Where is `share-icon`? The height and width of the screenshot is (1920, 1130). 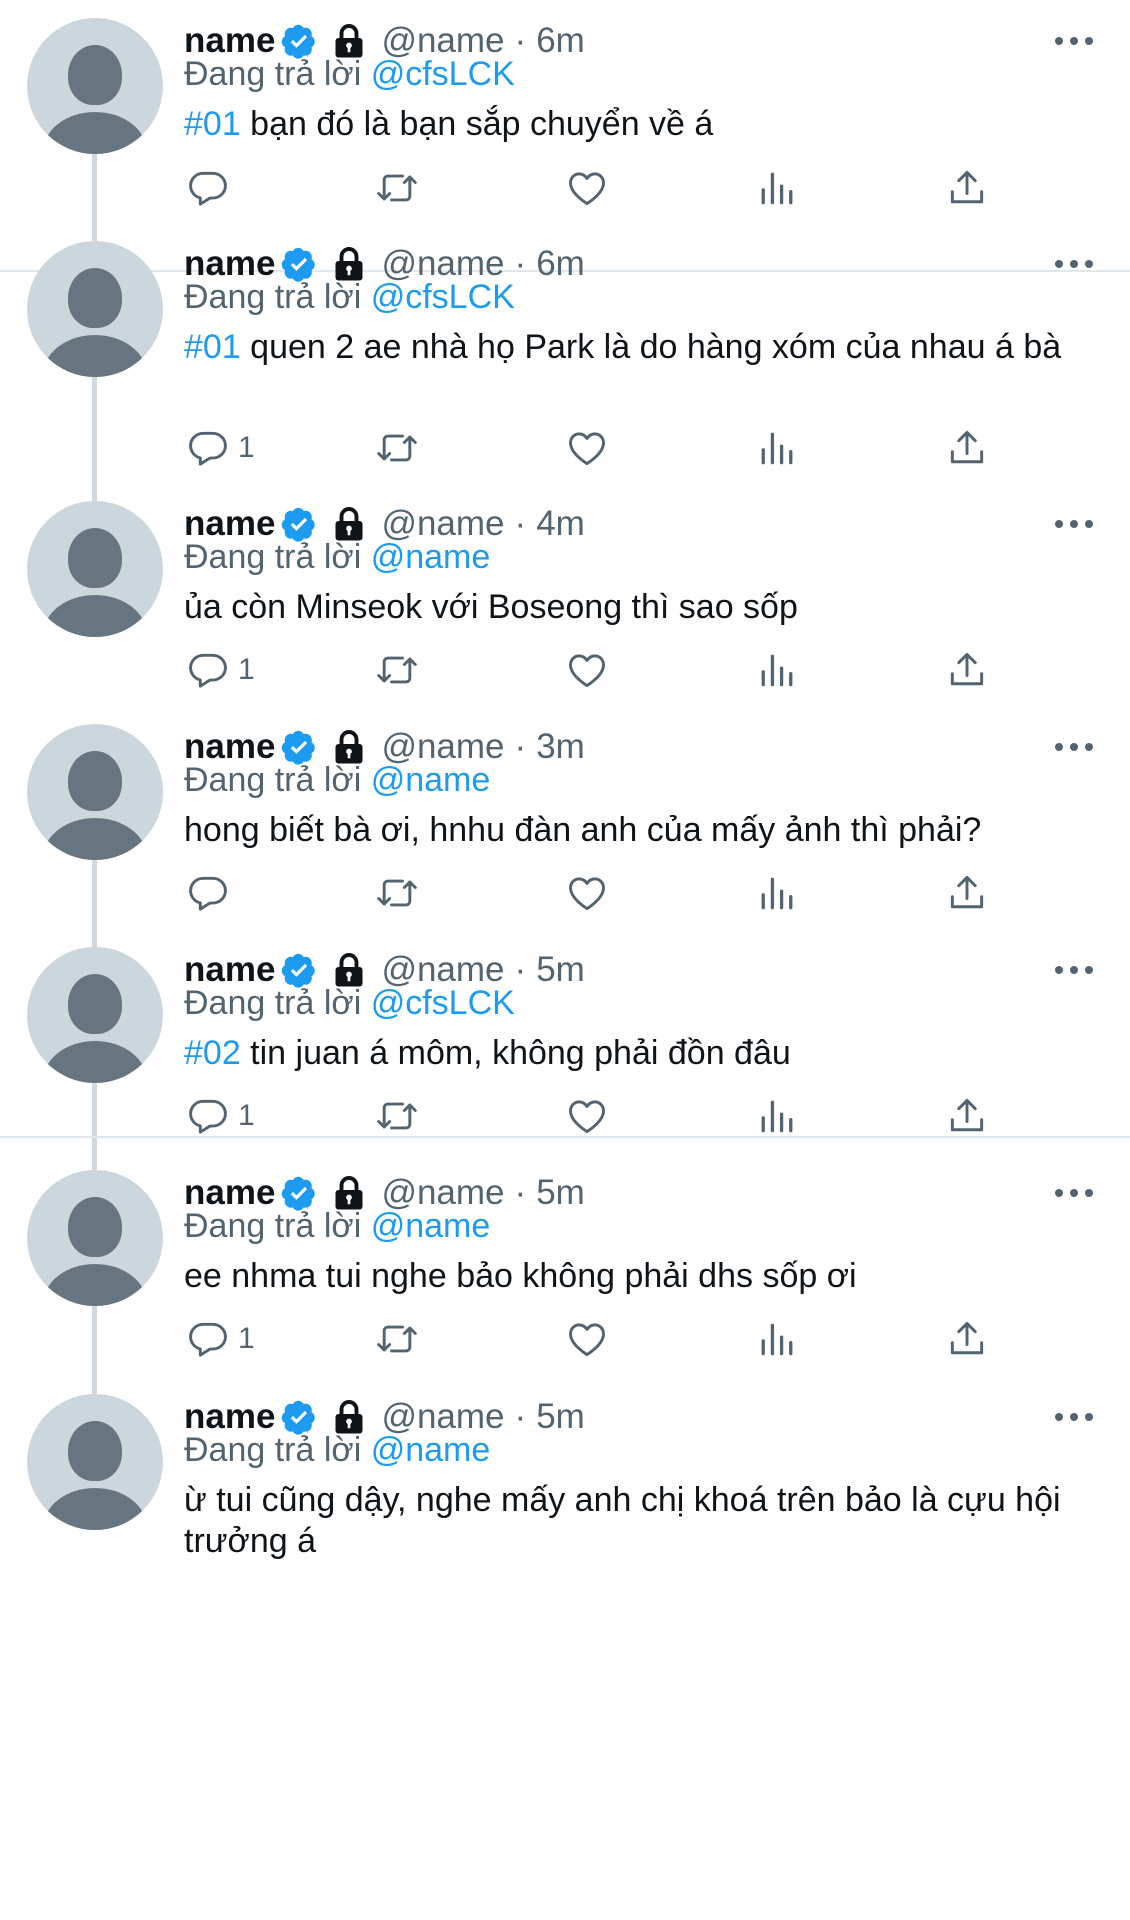
share-icon is located at coordinates (967, 1339).